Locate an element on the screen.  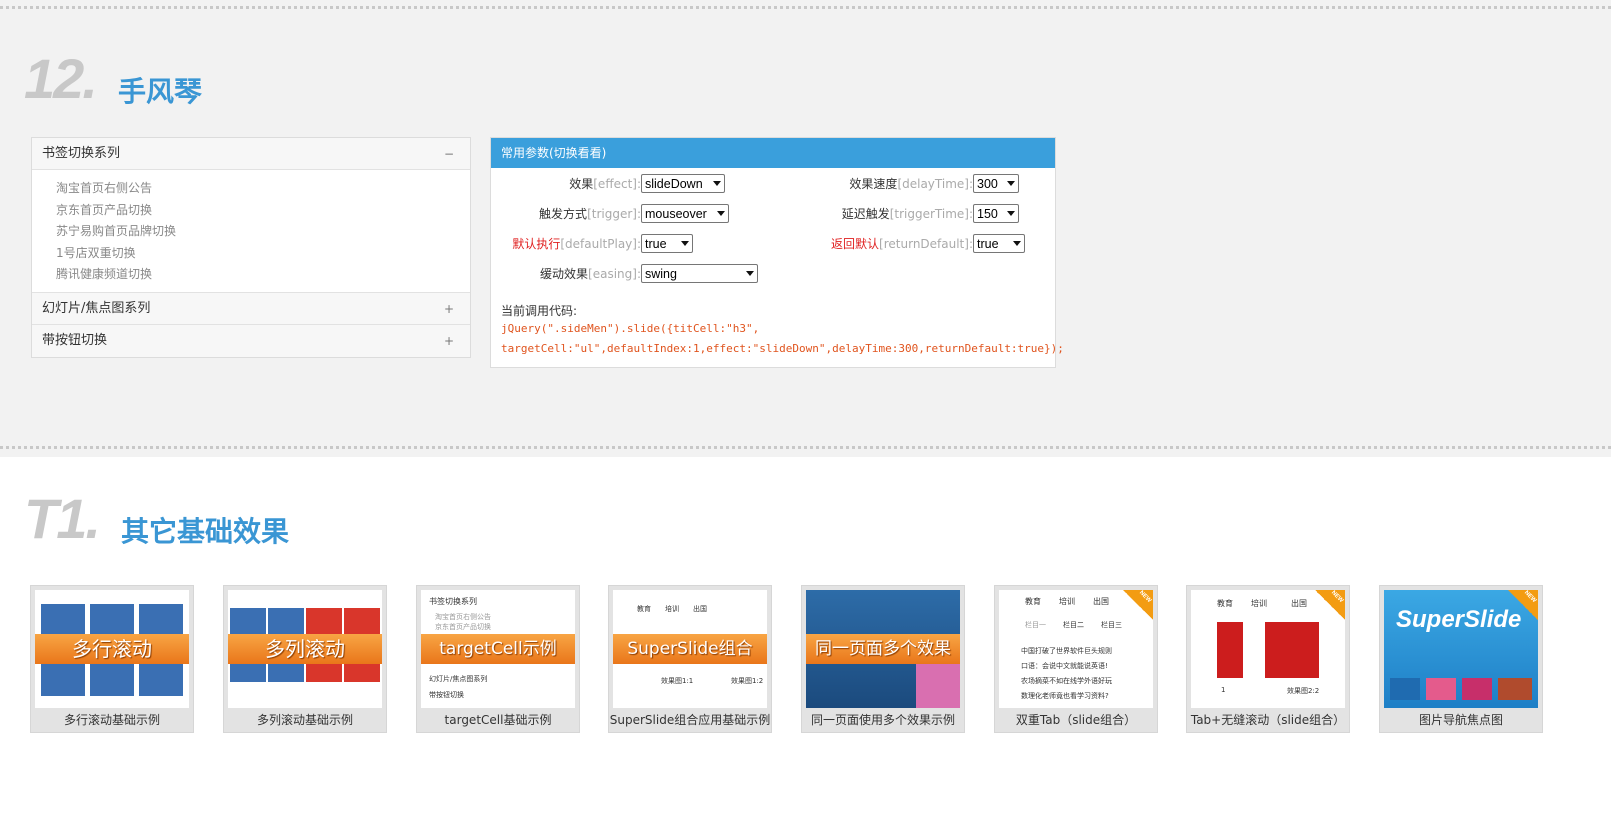
select-value: 150 is located at coordinates (987, 213).